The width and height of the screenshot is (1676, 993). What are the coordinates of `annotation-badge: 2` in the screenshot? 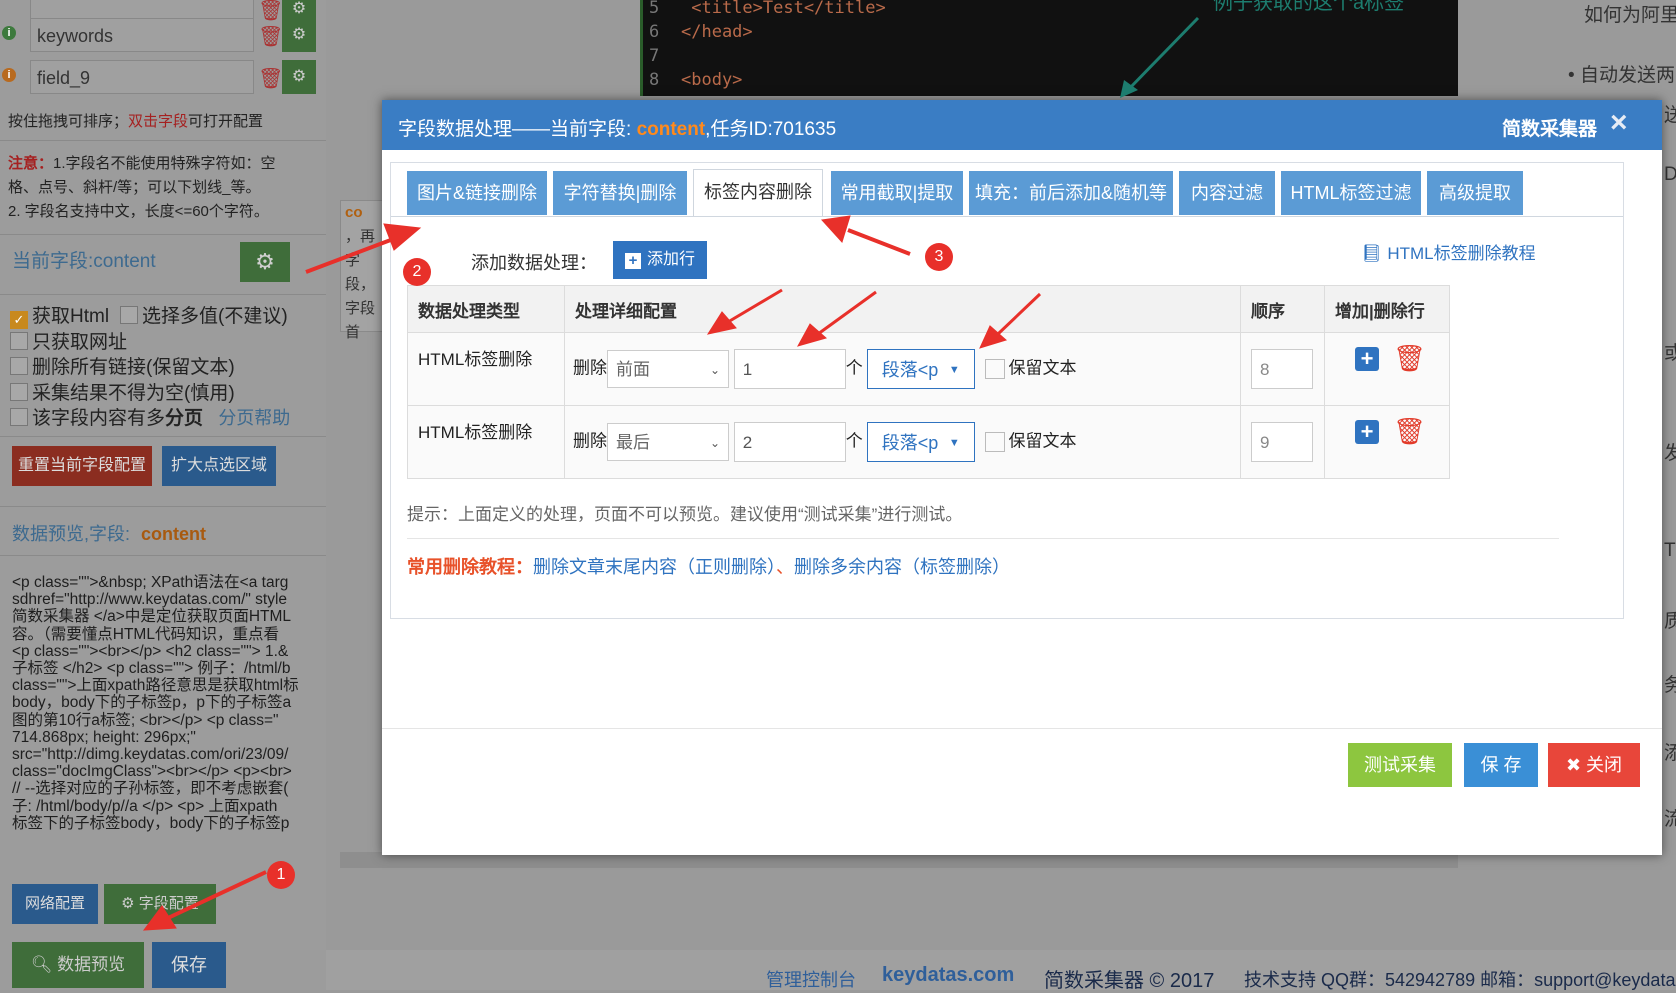 It's located at (417, 272).